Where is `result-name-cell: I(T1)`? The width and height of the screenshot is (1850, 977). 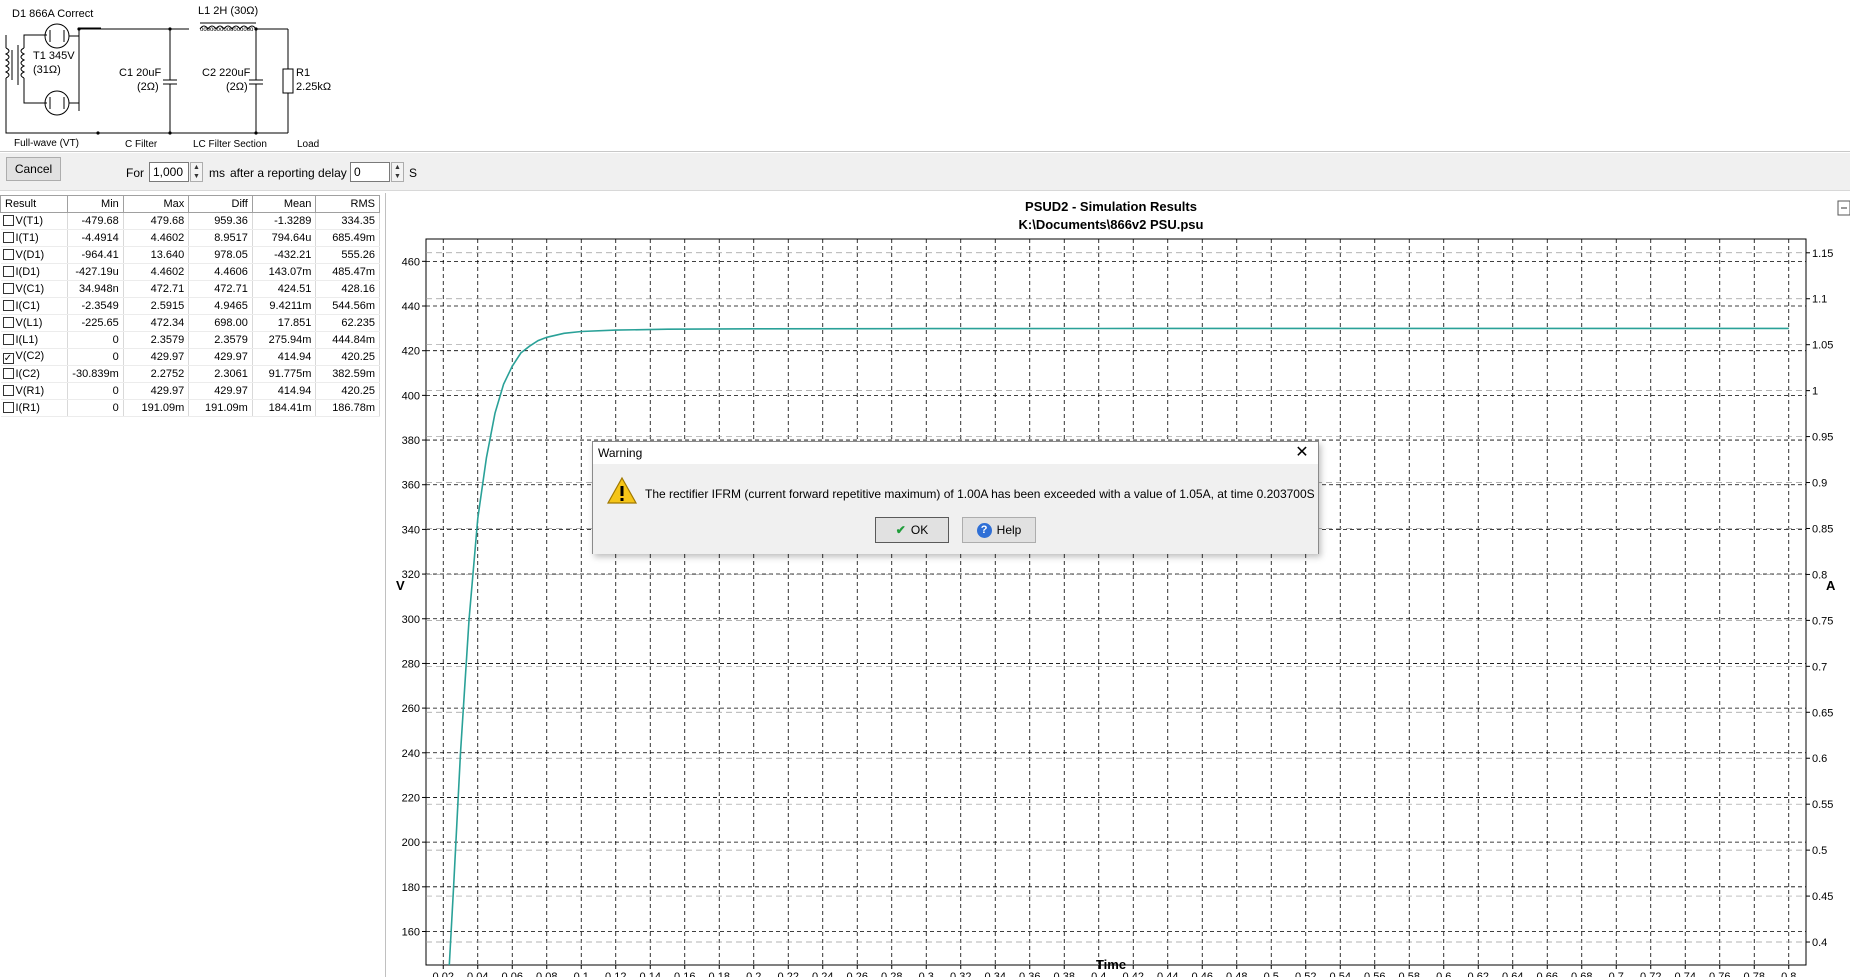 result-name-cell: I(T1) is located at coordinates (34, 238).